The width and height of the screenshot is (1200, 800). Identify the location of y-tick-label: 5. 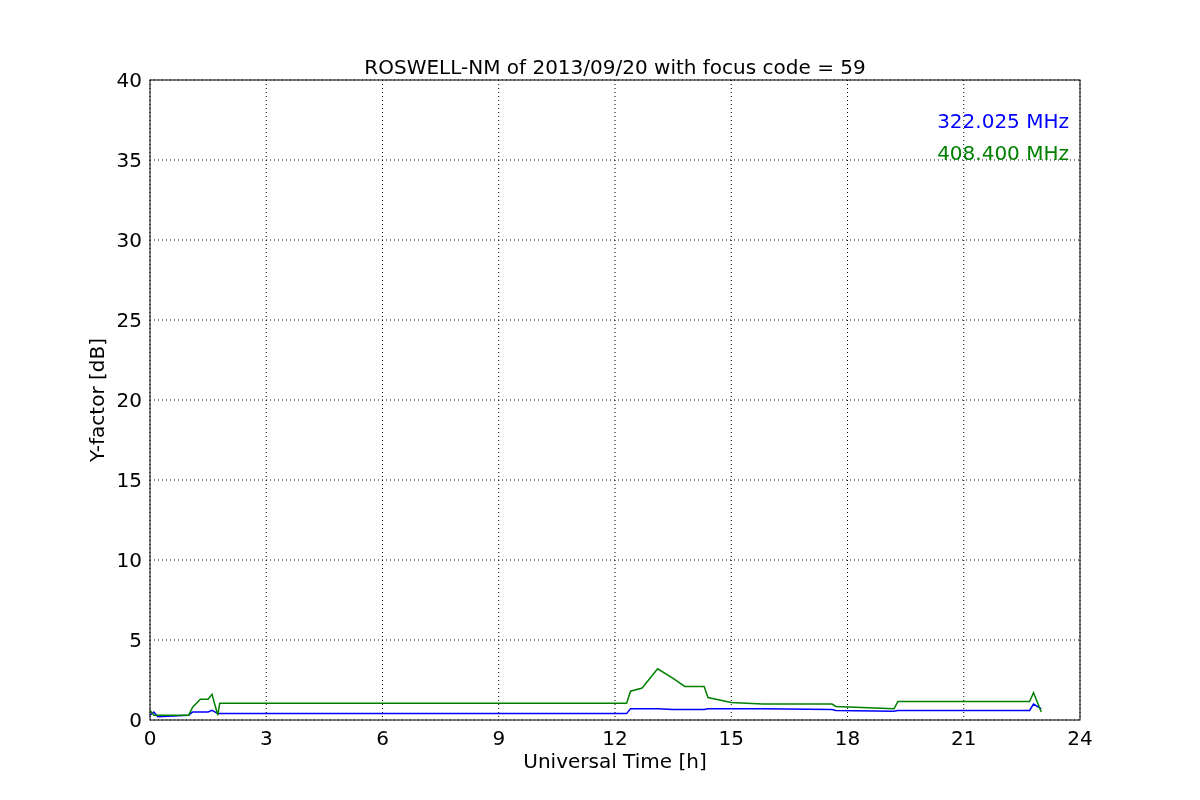
(135, 640).